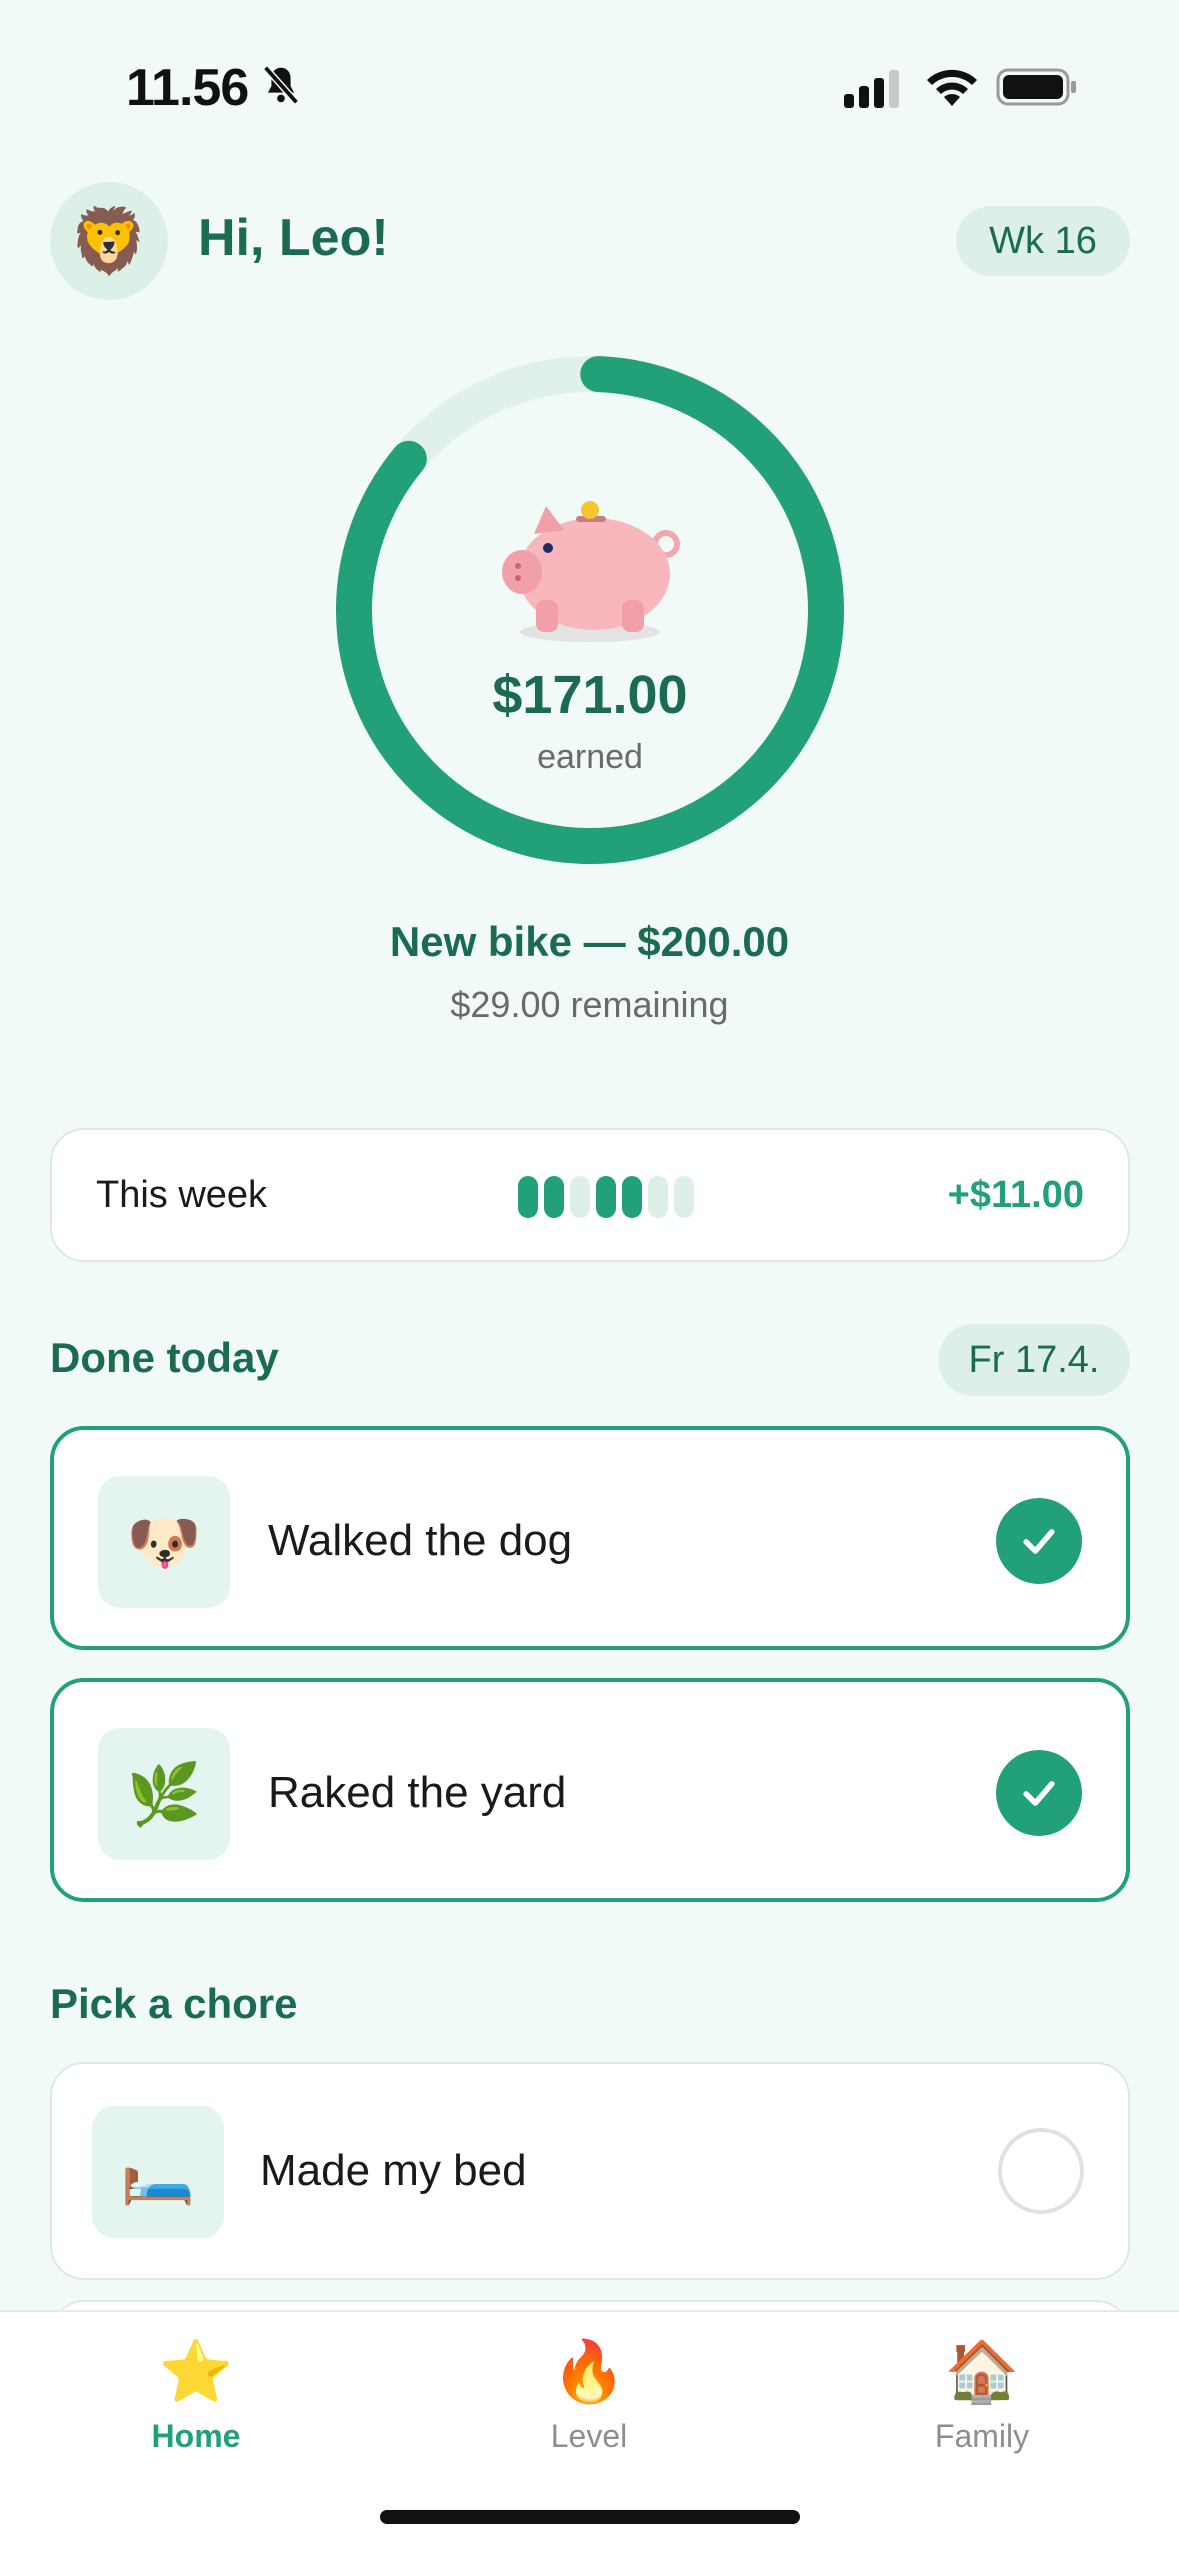 The height and width of the screenshot is (2556, 1179). What do you see at coordinates (164, 1357) in the screenshot?
I see `done-today-title: Done today` at bounding box center [164, 1357].